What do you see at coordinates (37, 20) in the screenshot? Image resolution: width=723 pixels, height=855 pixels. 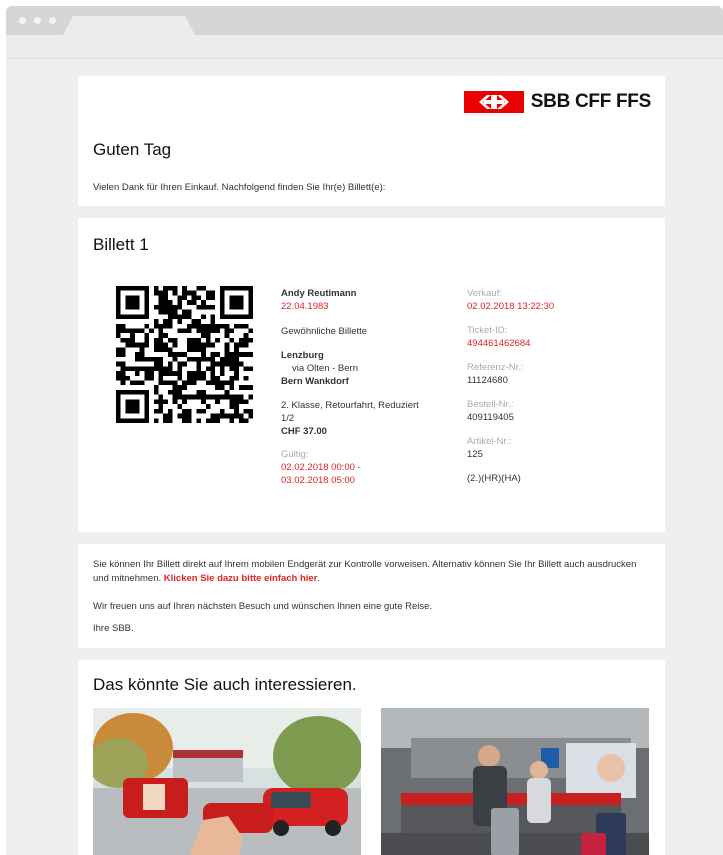 I see `window-minimize-button` at bounding box center [37, 20].